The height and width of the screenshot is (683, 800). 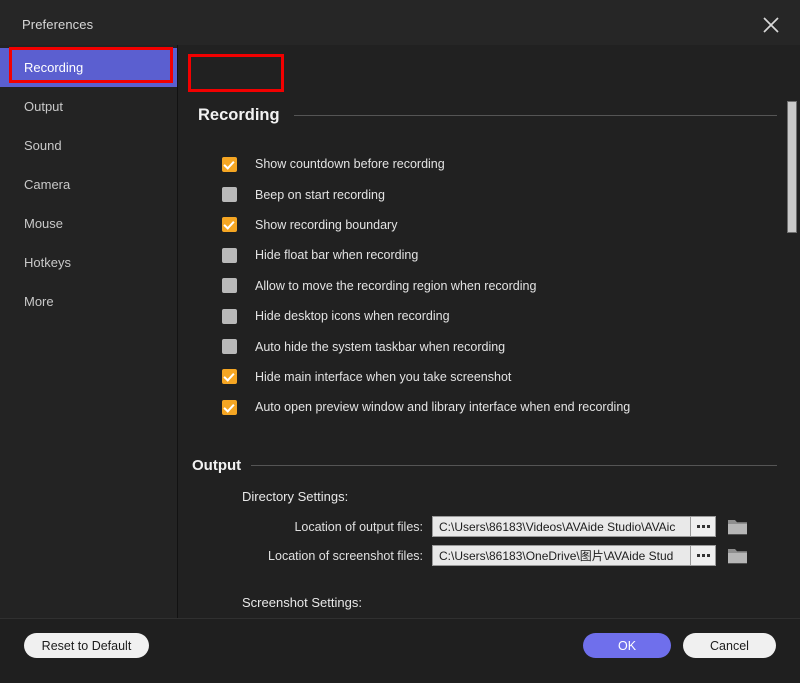 What do you see at coordinates (88, 223) in the screenshot?
I see `sidebar-item-mouse: Mouse` at bounding box center [88, 223].